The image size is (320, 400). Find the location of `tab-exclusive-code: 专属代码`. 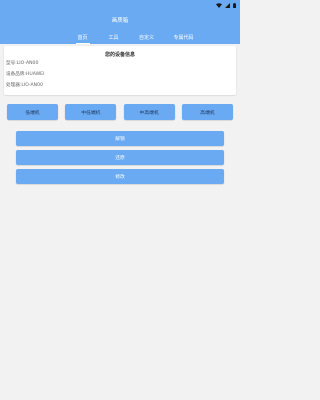

tab-exclusive-code: 专属代码 is located at coordinates (184, 37).